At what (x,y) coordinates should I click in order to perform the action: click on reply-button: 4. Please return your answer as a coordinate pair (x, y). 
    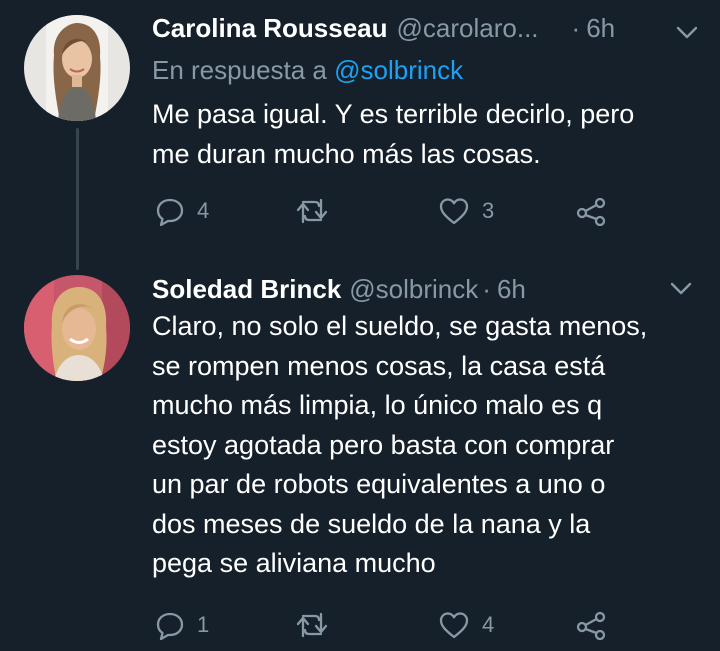
    Looking at the image, I should click on (182, 211).